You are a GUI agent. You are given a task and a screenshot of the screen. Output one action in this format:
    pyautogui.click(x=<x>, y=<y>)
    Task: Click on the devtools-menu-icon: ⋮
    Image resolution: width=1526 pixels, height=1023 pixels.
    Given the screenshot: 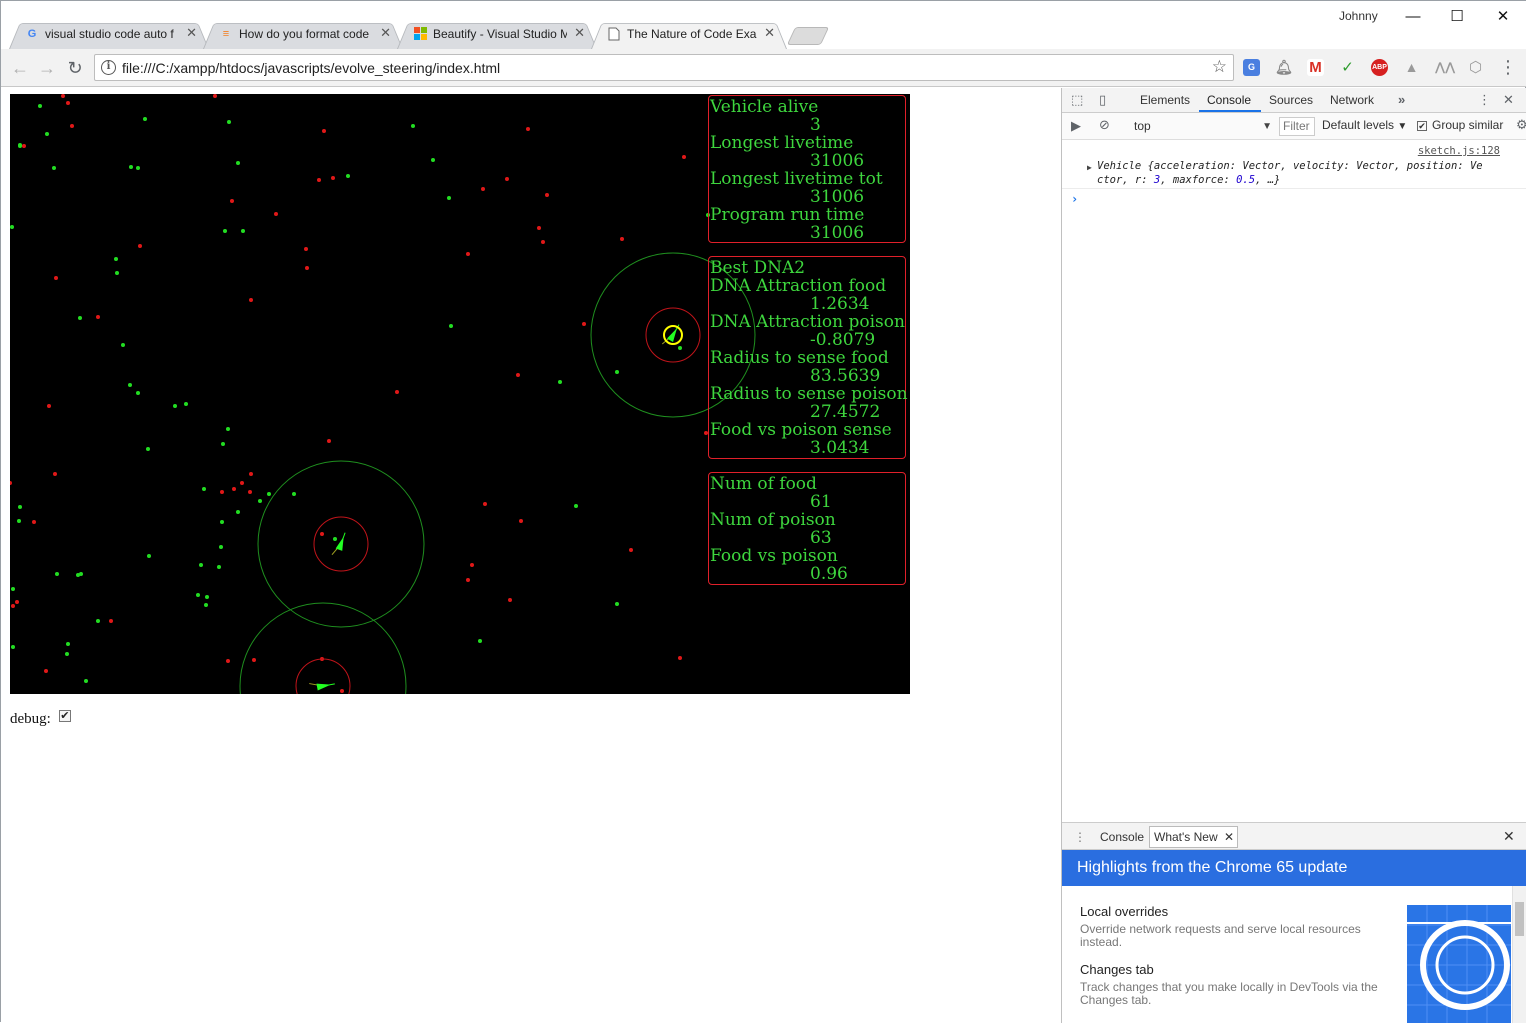 What is the action you would take?
    pyautogui.click(x=1484, y=100)
    